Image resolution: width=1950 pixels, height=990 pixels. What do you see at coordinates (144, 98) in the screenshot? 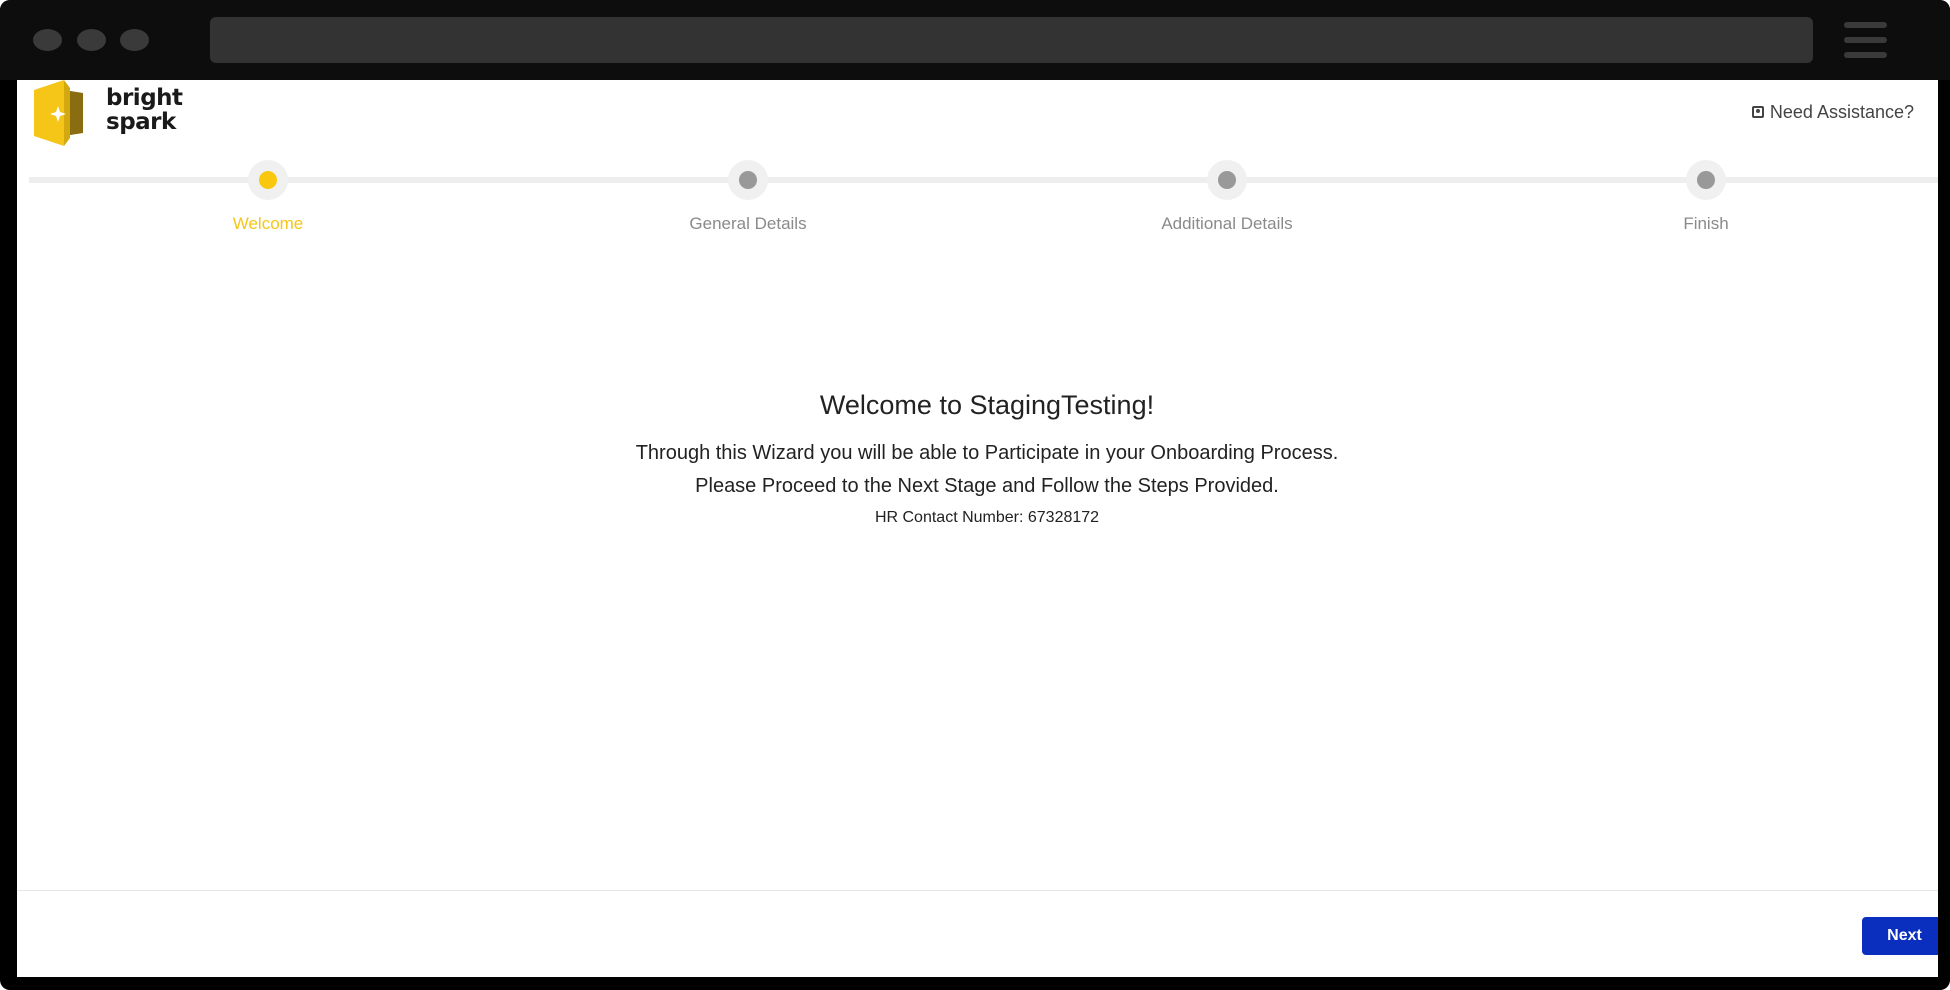
I see `logo-line-bright: bright` at bounding box center [144, 98].